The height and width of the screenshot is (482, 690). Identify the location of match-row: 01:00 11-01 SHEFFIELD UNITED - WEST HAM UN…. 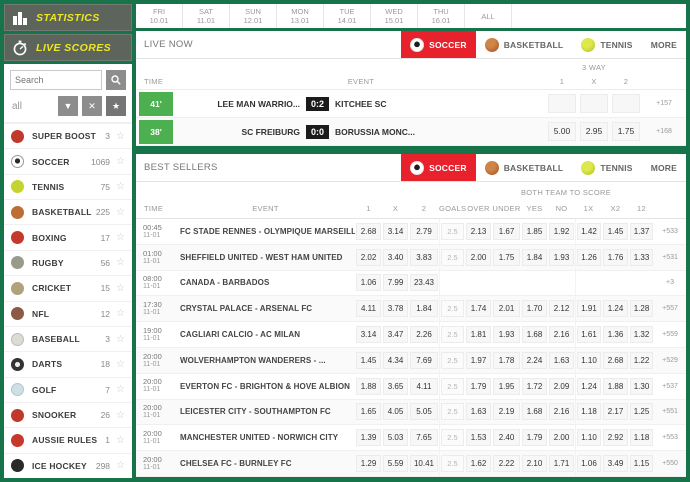
(411, 257).